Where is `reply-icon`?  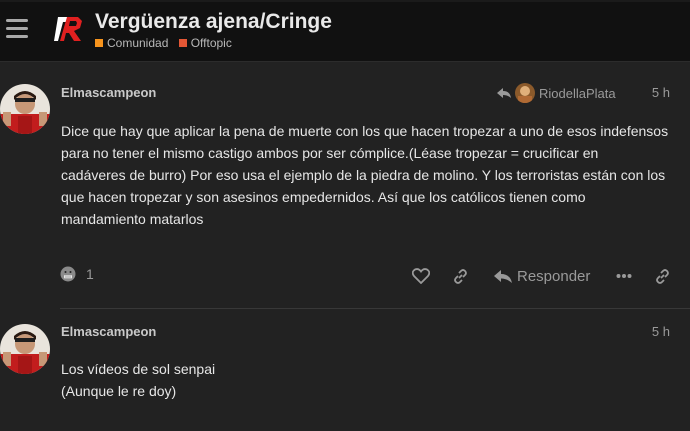
reply-icon is located at coordinates (503, 276).